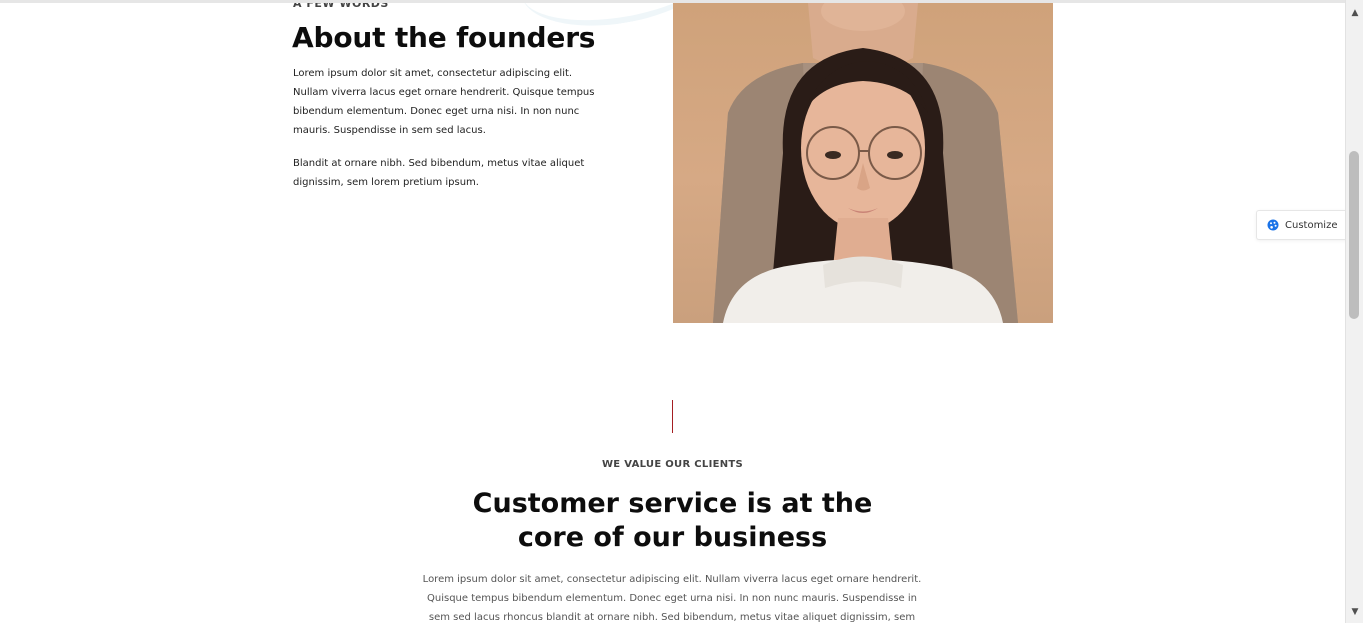  What do you see at coordinates (672, 464) in the screenshot?
I see `services-eyebrow: WE VALUE OUR CLIENTS` at bounding box center [672, 464].